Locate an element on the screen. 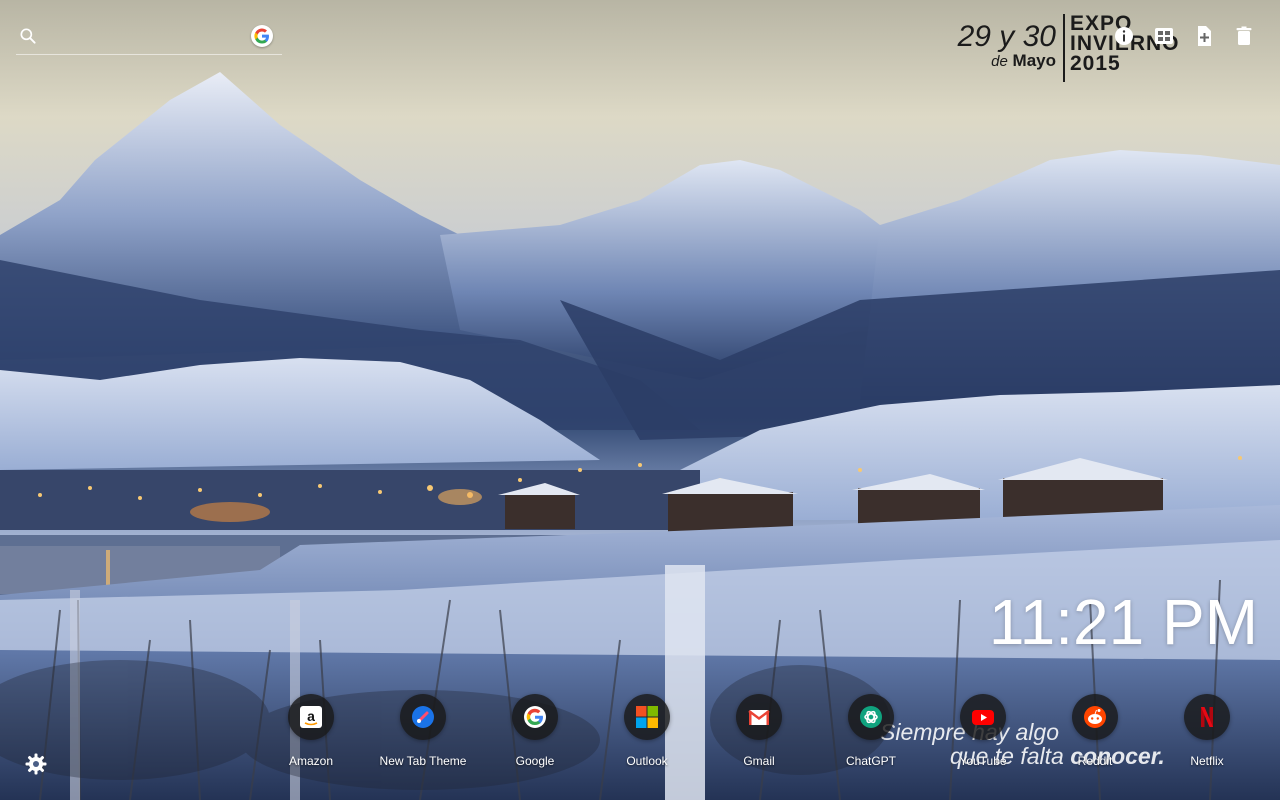 This screenshot has width=1280, height=800. youtube-icon is located at coordinates (983, 717).